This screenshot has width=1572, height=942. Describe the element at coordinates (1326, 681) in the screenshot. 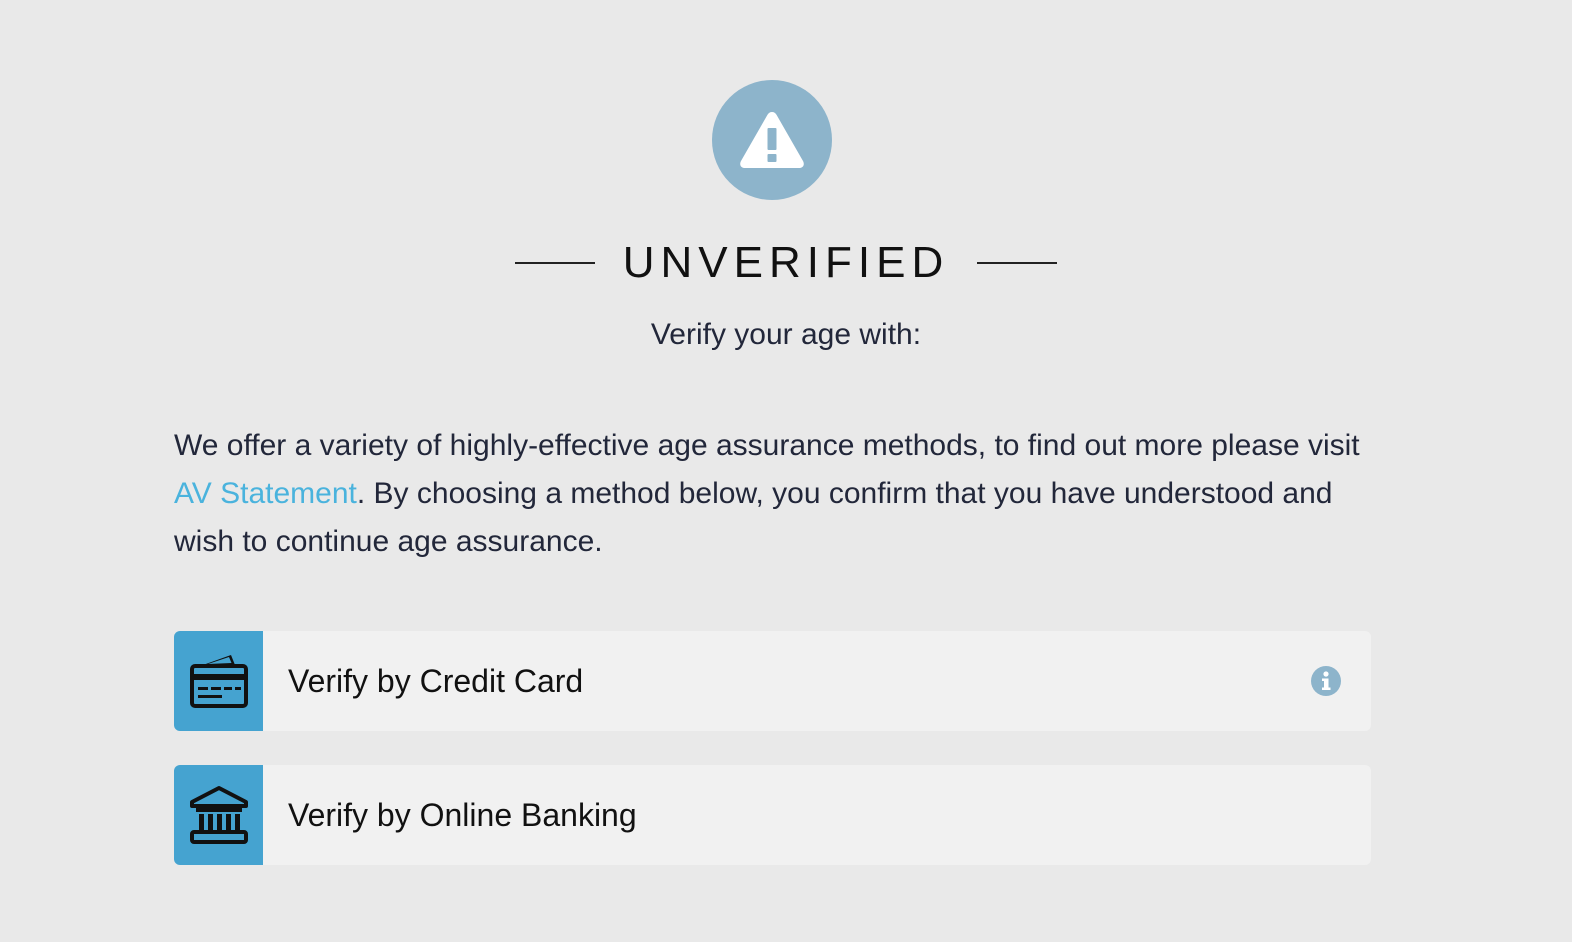

I see `info-icon` at that location.